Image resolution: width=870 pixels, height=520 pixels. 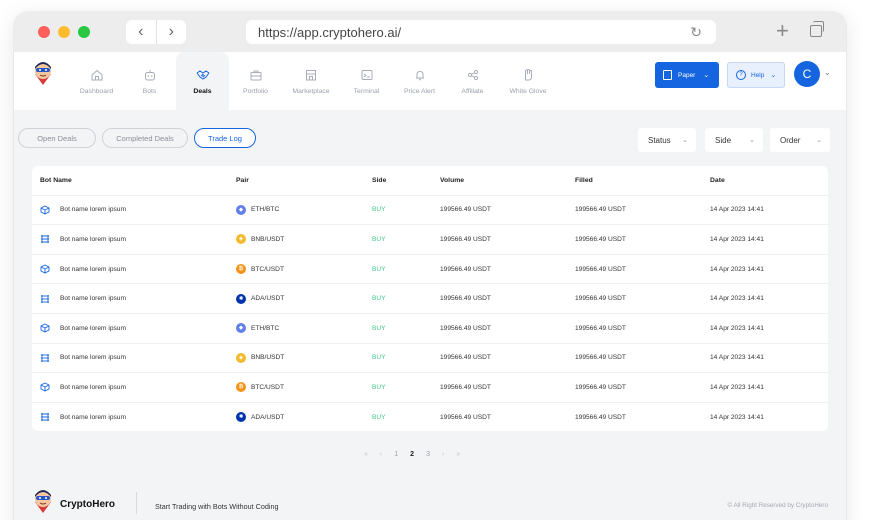 What do you see at coordinates (255, 81) in the screenshot?
I see `nav-item-portfolio: Portfolio` at bounding box center [255, 81].